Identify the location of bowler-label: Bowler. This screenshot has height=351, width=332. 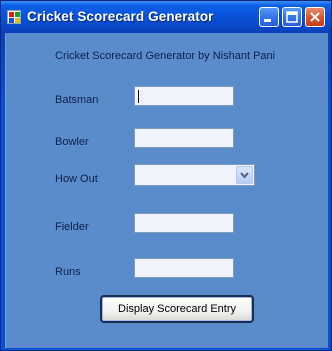
(72, 142).